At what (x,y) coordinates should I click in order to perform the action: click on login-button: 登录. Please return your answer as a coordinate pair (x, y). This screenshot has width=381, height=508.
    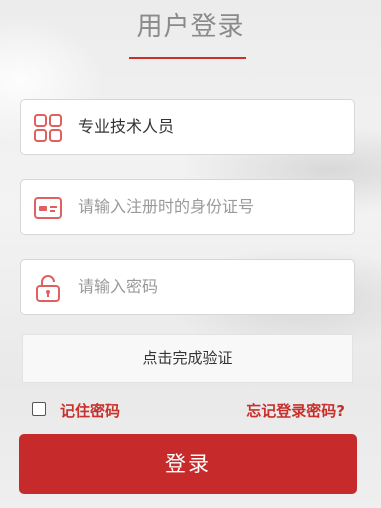
    Looking at the image, I should click on (188, 464).